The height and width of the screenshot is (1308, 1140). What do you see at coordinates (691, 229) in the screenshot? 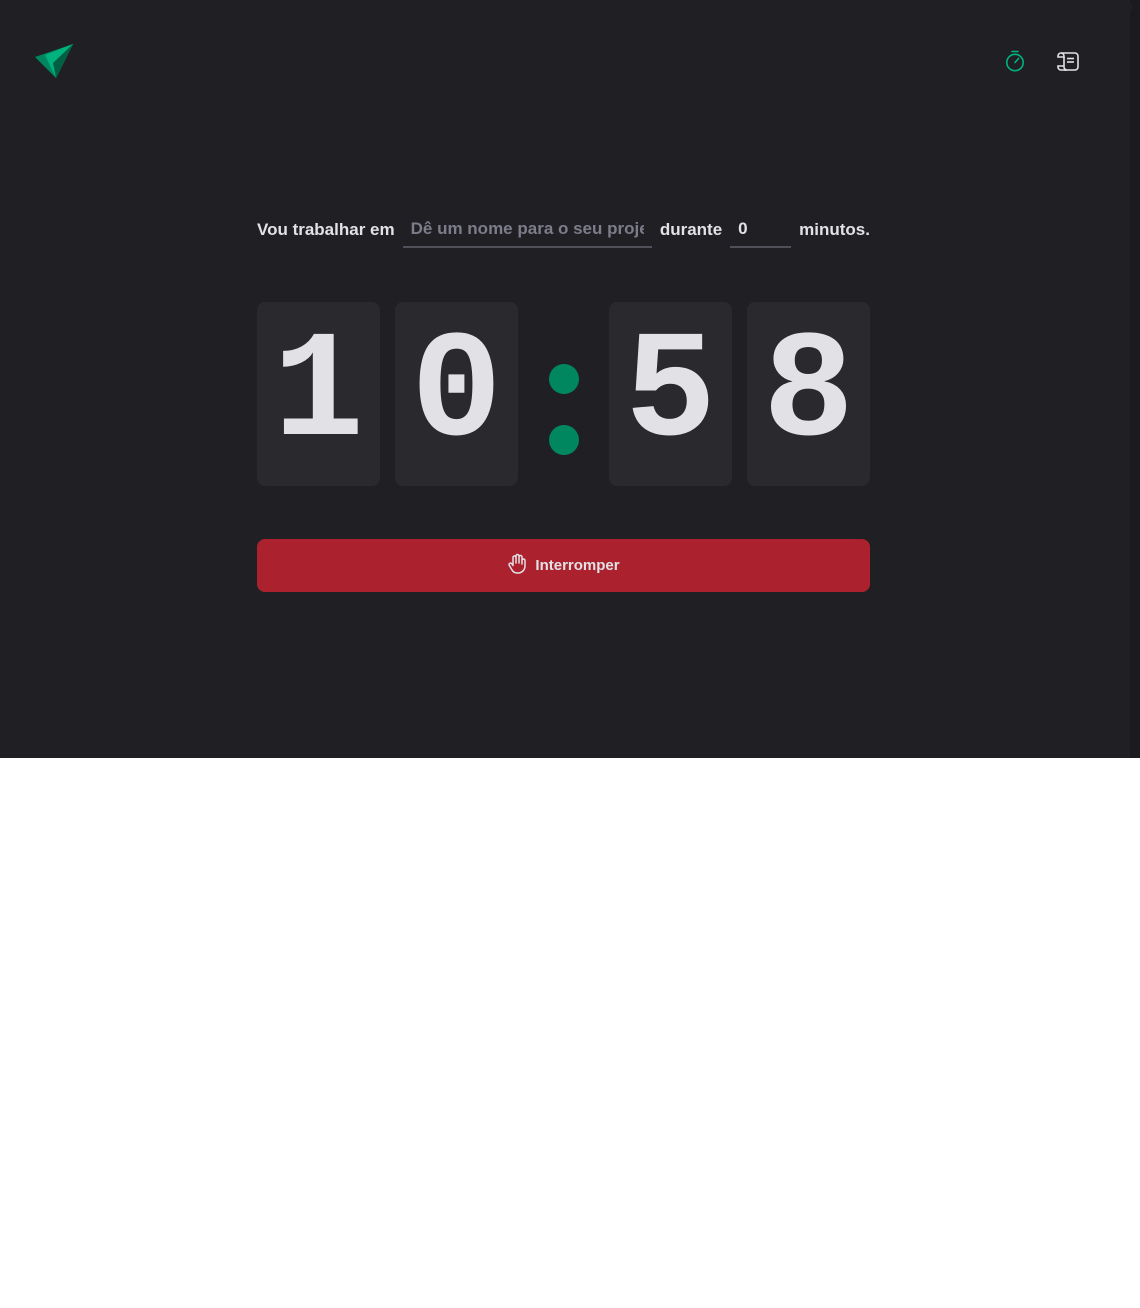
I see `duration-label: durante` at bounding box center [691, 229].